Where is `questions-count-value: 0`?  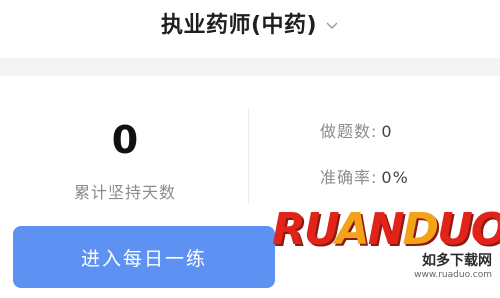
questions-count-value: 0 is located at coordinates (387, 131).